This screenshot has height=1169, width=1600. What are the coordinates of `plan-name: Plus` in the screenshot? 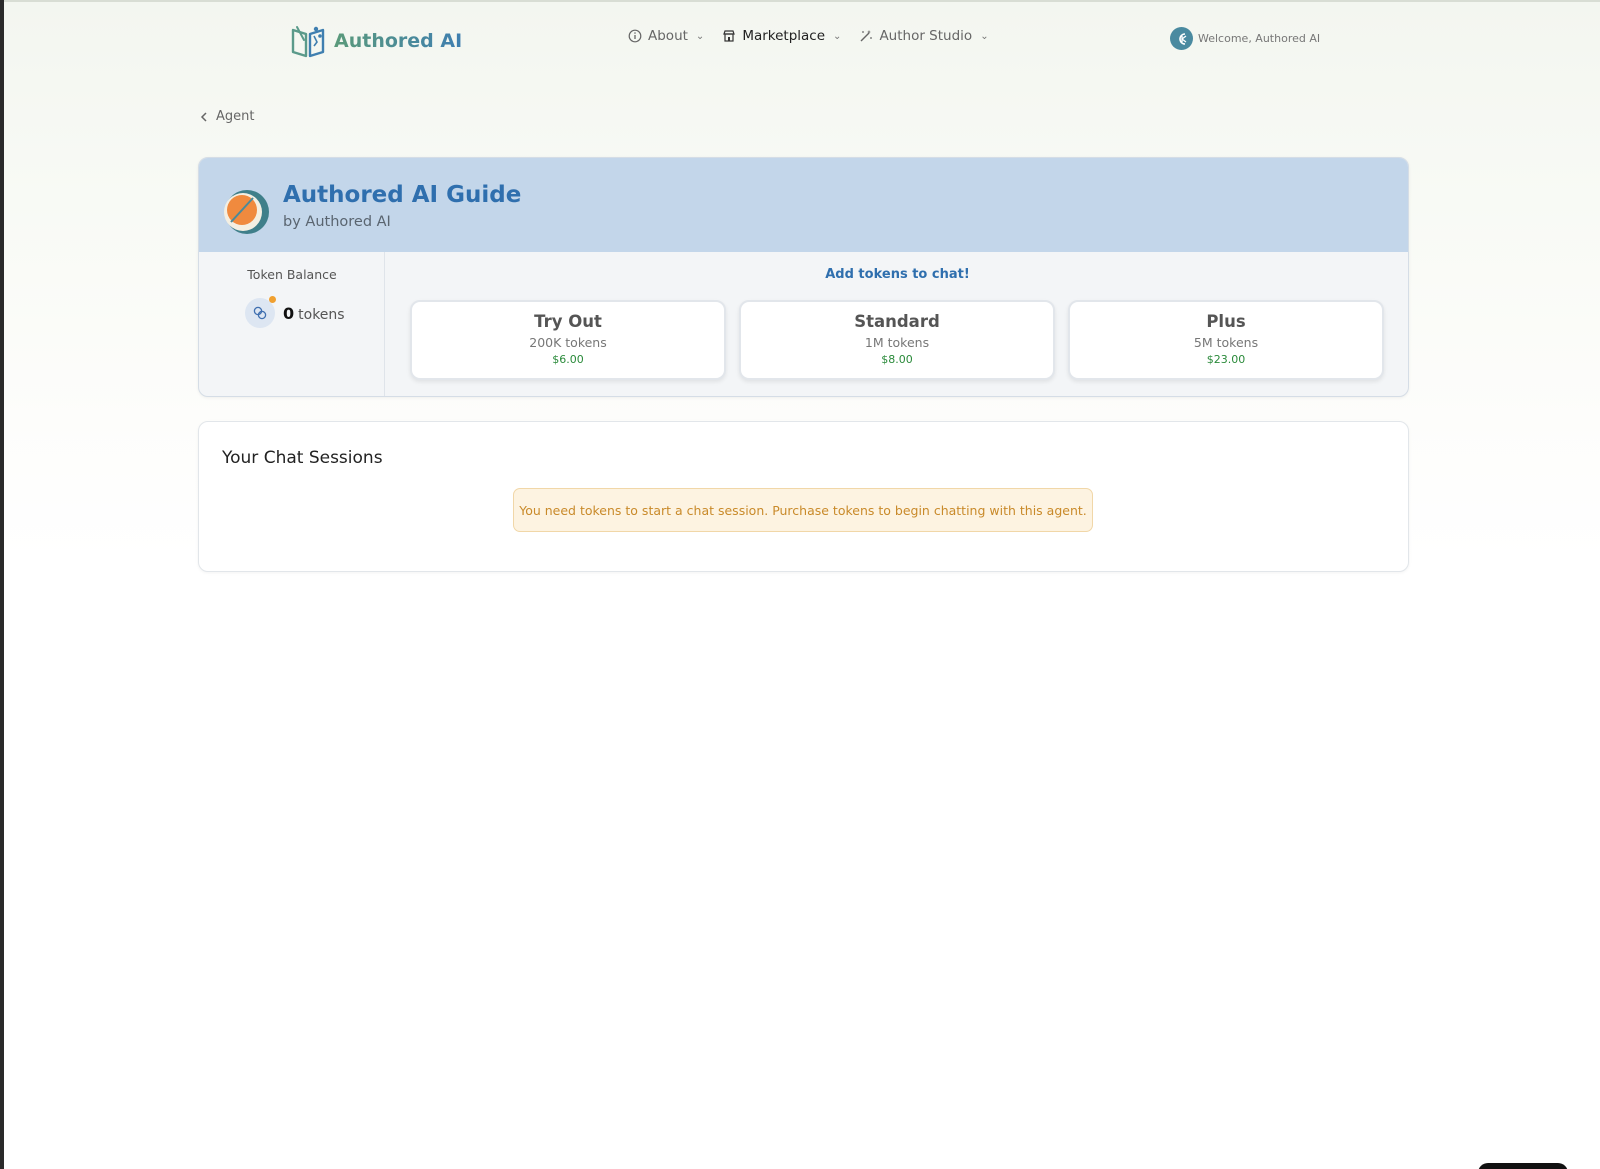 It's located at (1226, 321).